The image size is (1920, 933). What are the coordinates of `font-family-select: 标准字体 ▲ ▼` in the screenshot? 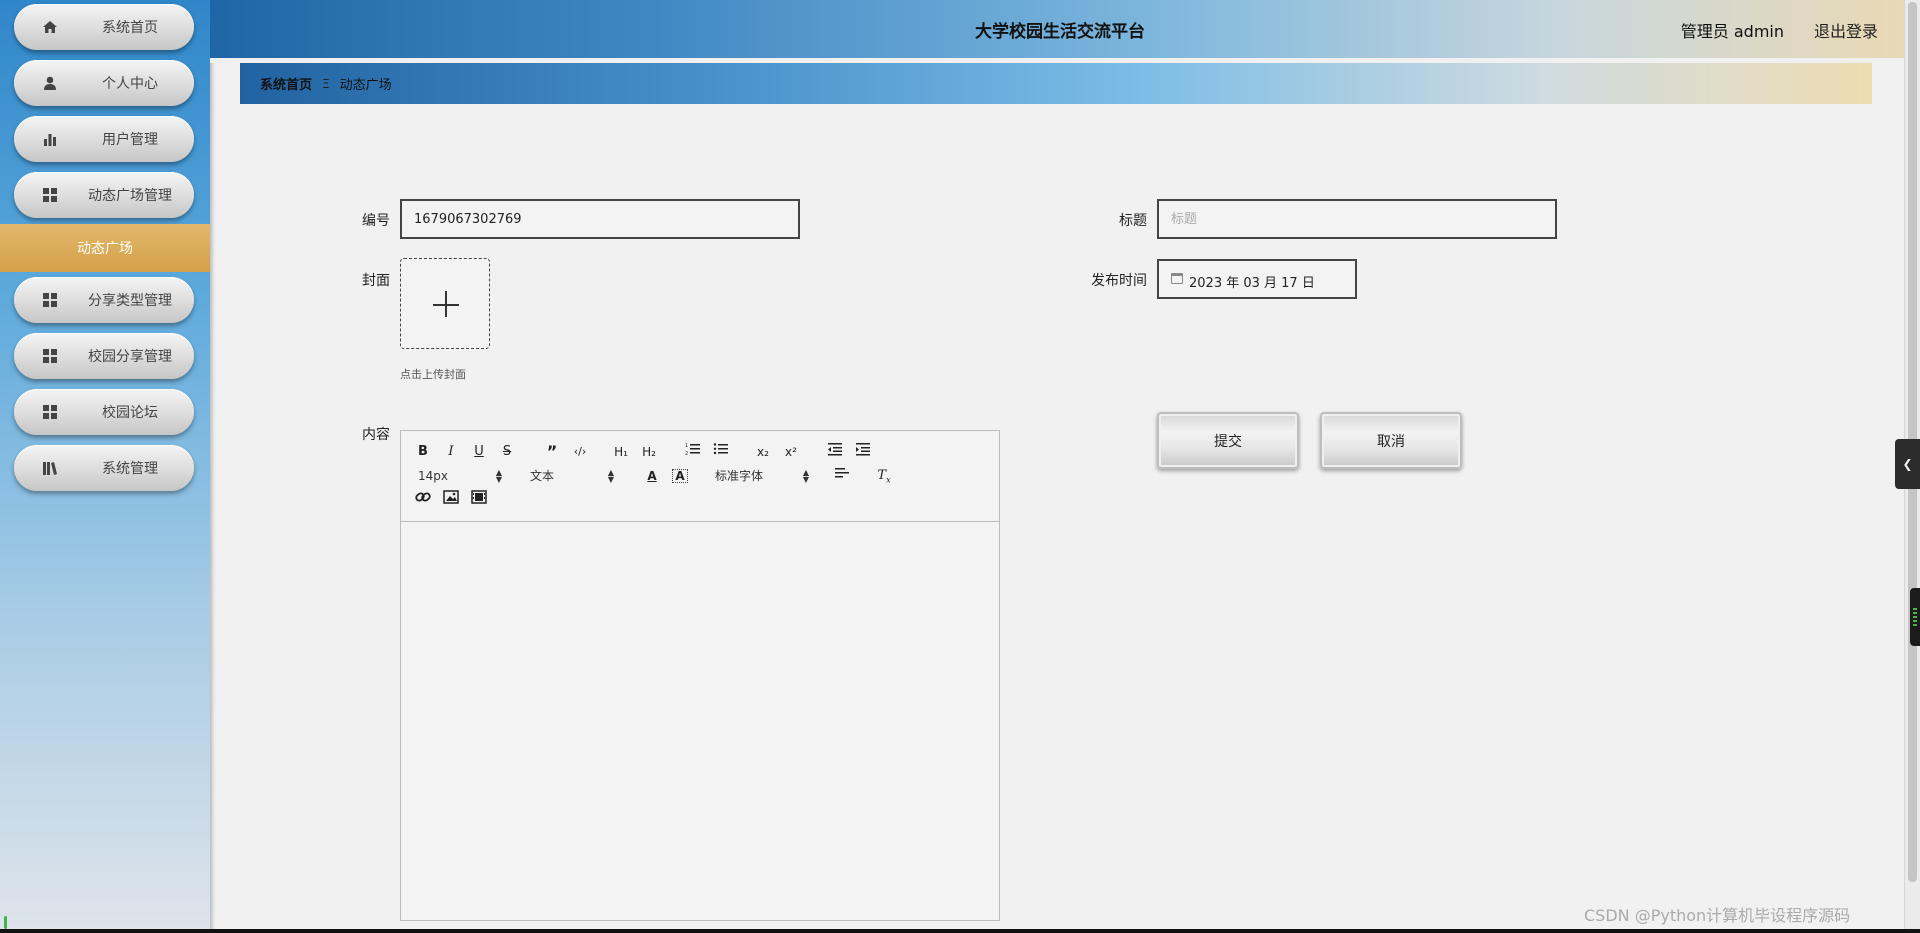 It's located at (762, 476).